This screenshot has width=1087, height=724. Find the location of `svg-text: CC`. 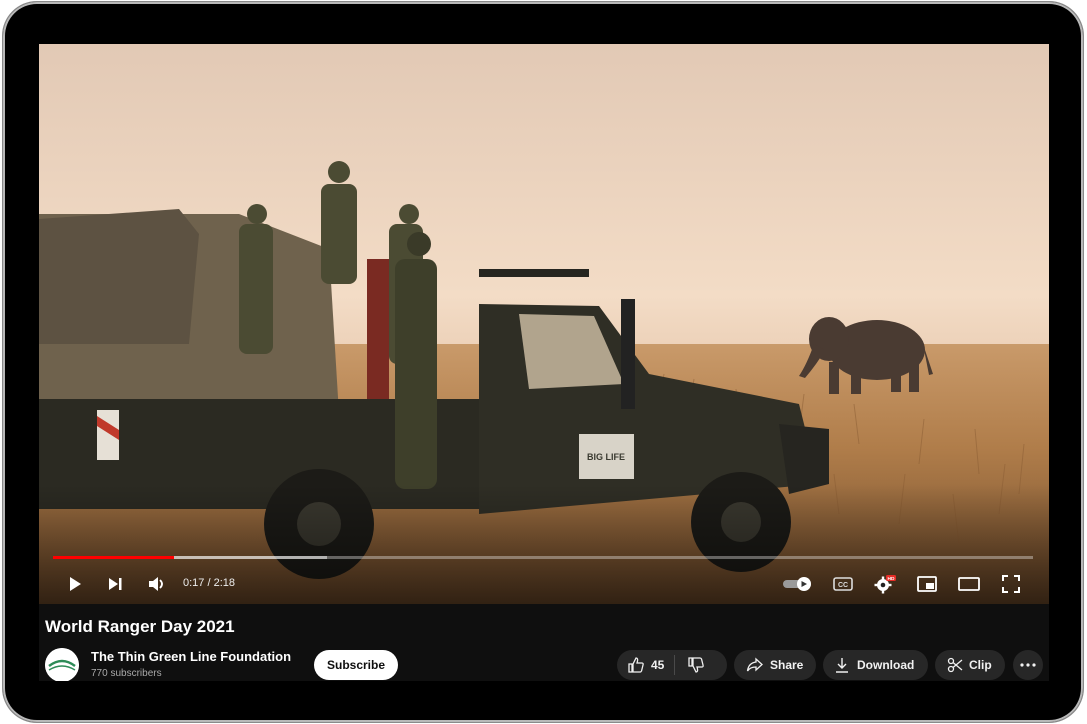

svg-text: CC is located at coordinates (843, 585).